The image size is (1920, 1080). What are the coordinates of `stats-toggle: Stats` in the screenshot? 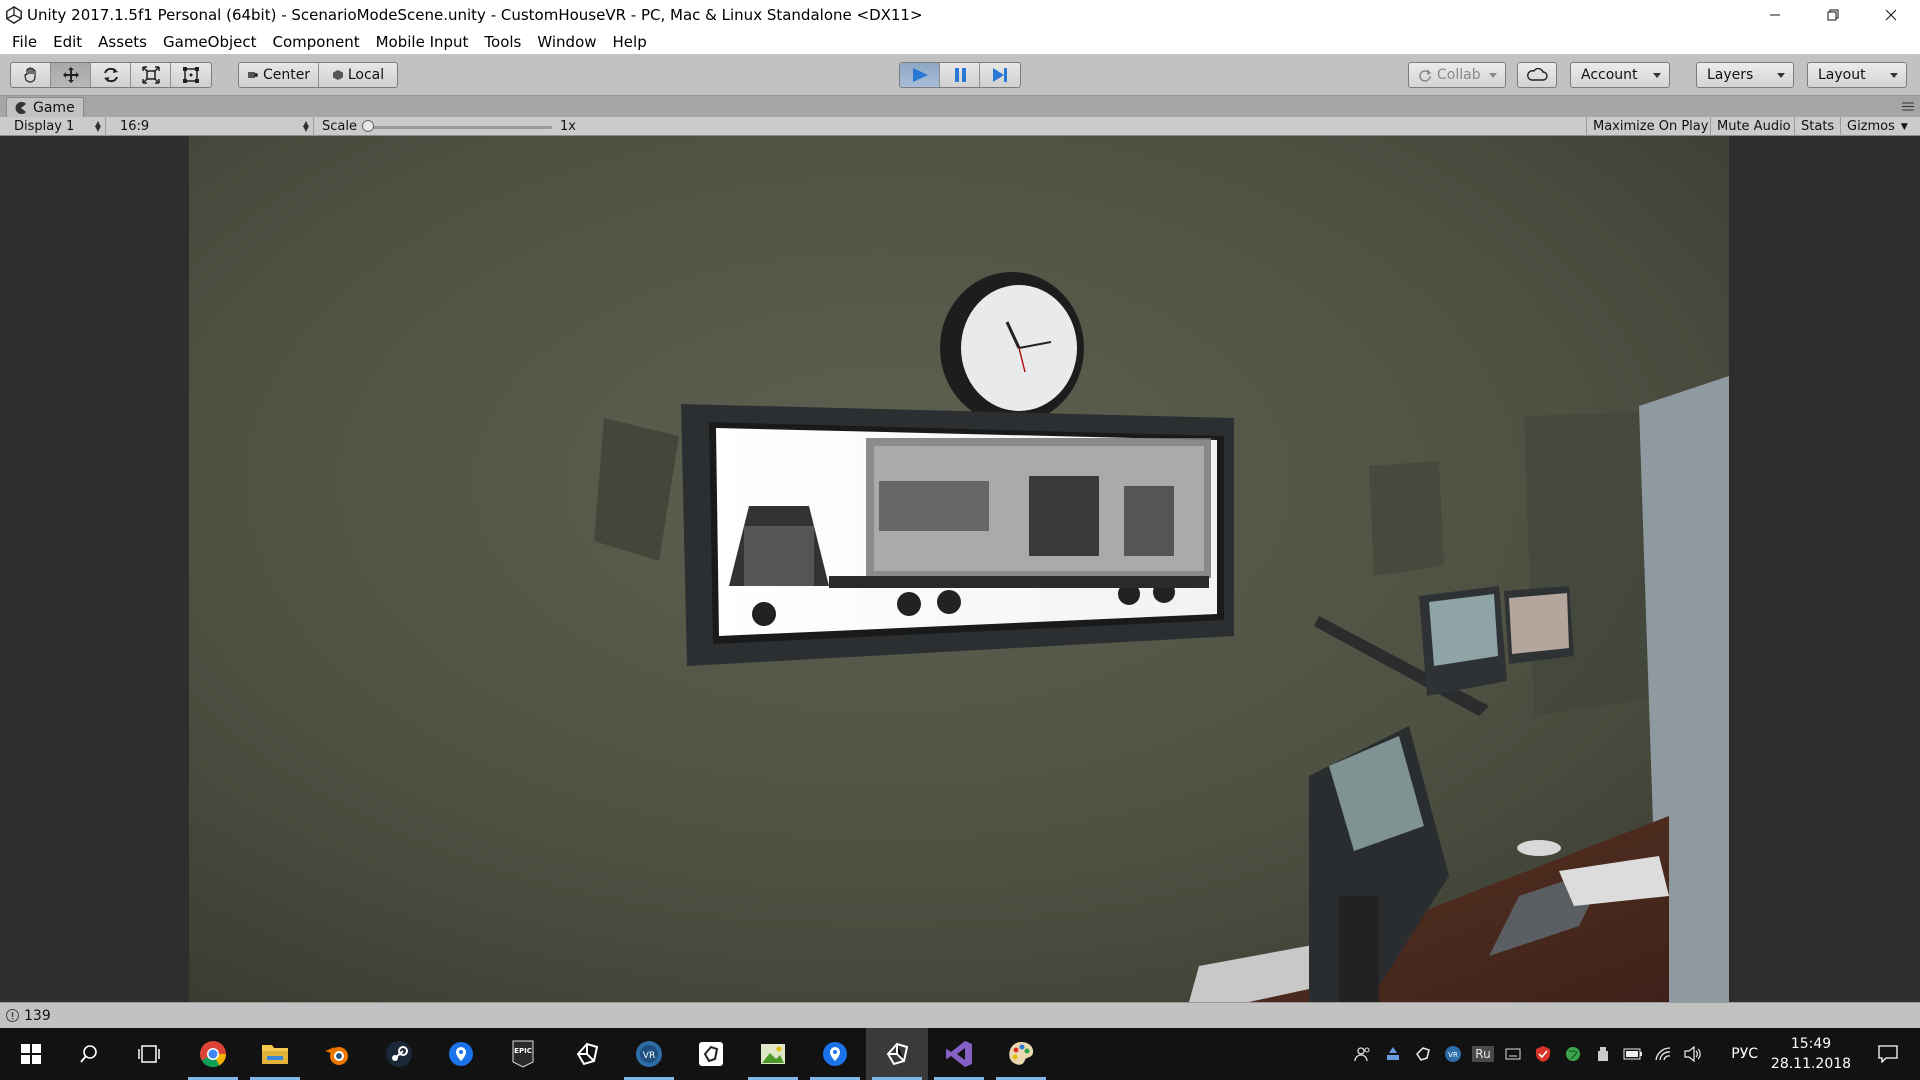 It's located at (1817, 126).